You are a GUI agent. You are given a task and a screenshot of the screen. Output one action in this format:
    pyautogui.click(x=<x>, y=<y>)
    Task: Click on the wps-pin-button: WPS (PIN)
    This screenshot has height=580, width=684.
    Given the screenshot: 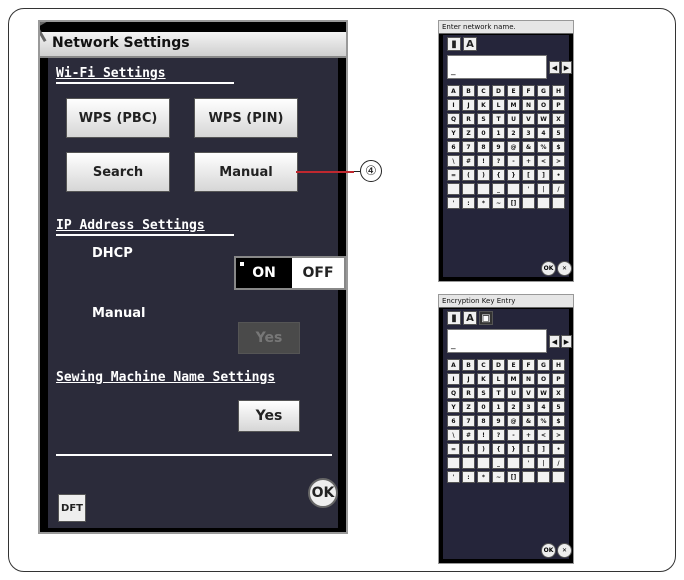 What is the action you would take?
    pyautogui.click(x=246, y=118)
    